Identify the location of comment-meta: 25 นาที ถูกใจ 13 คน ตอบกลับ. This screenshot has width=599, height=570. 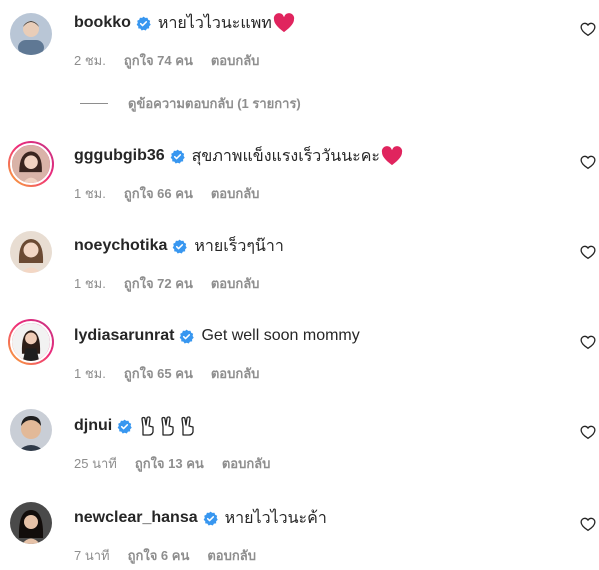
(181, 463).